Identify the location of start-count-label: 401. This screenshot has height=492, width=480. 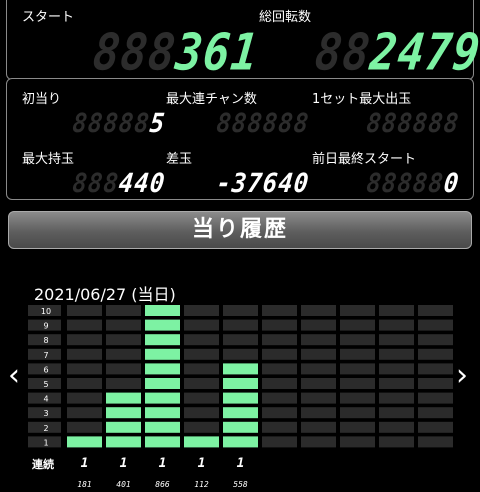
(123, 484).